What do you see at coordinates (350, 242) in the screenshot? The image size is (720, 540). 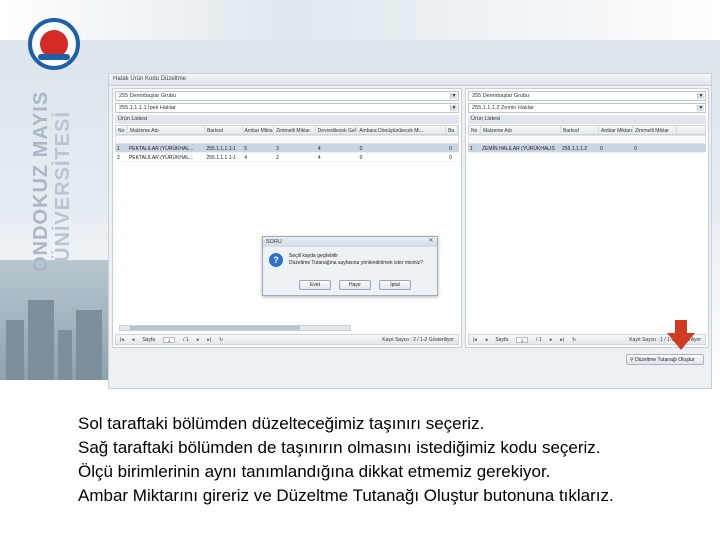 I see `dialog-titlebar: SORU ✕` at bounding box center [350, 242].